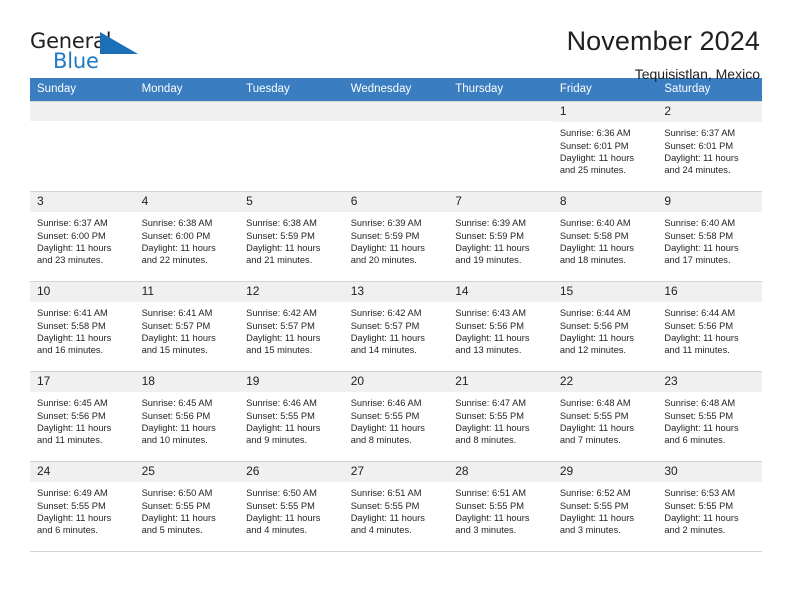 Image resolution: width=792 pixels, height=612 pixels. What do you see at coordinates (283, 344) in the screenshot?
I see `daylight-duration: Daylight: 11 hours and 15 minutes.` at bounding box center [283, 344].